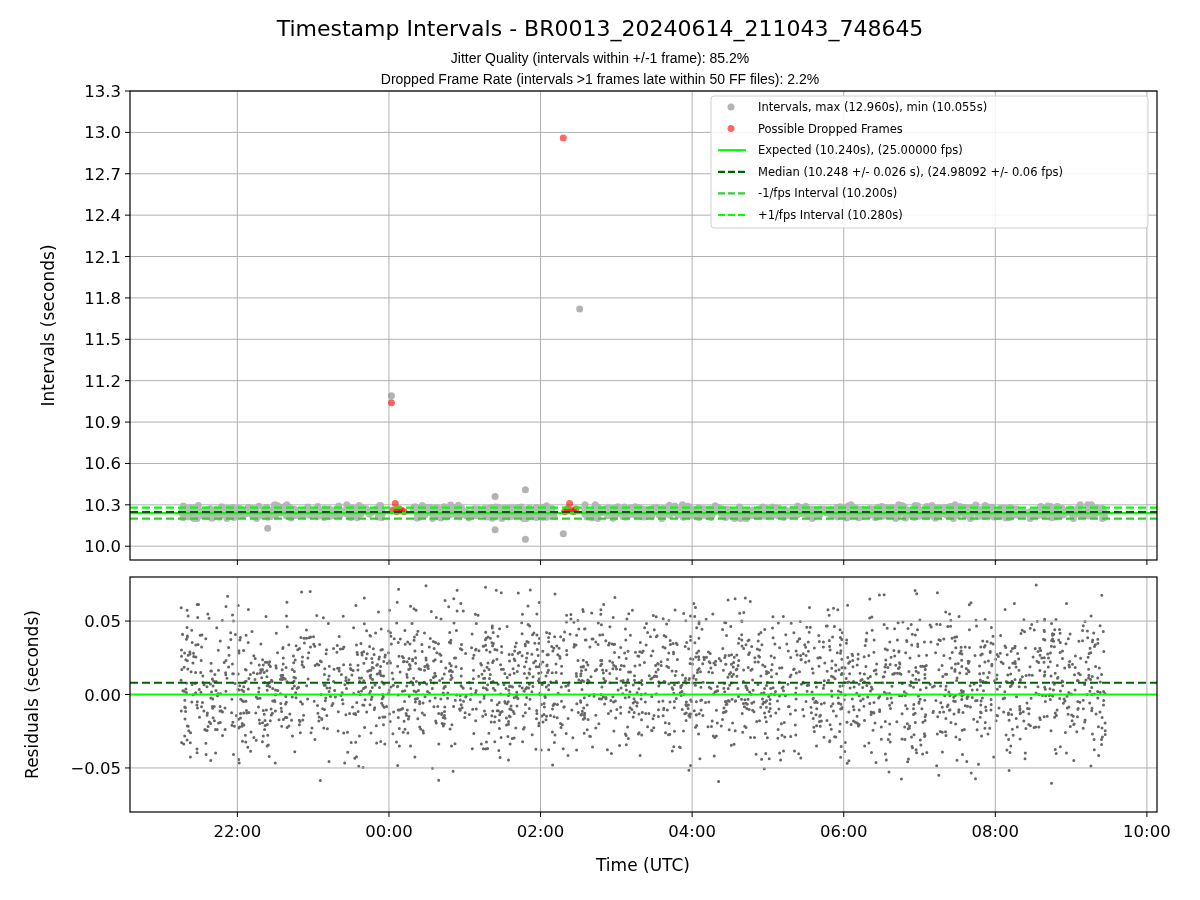 This screenshot has width=1200, height=900. Describe the element at coordinates (600, 28) in the screenshot. I see `chart-title: Timestamp Intervals - BR0013_20240614_211043_748645` at that location.